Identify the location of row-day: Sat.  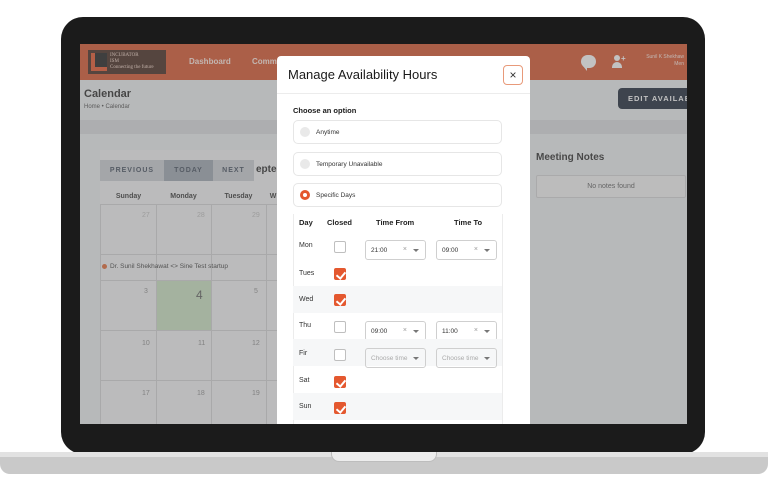
(304, 380).